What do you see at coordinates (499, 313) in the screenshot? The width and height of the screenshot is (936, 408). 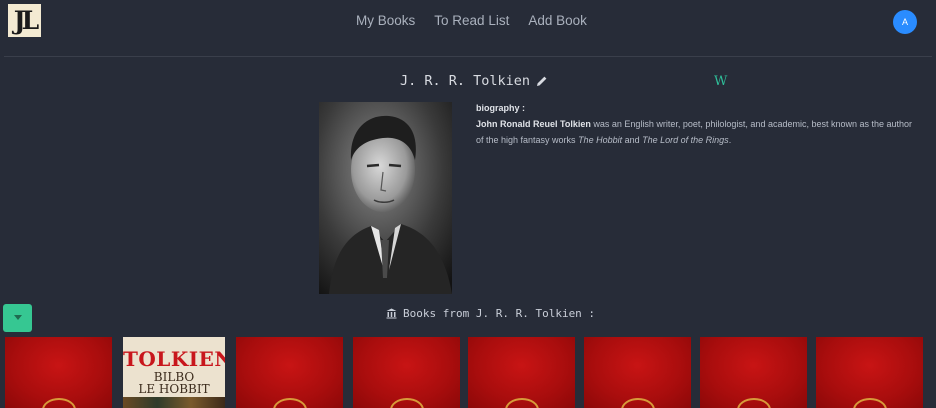 I see `books-heading-text: Books from J. R. R. Tolkien :` at bounding box center [499, 313].